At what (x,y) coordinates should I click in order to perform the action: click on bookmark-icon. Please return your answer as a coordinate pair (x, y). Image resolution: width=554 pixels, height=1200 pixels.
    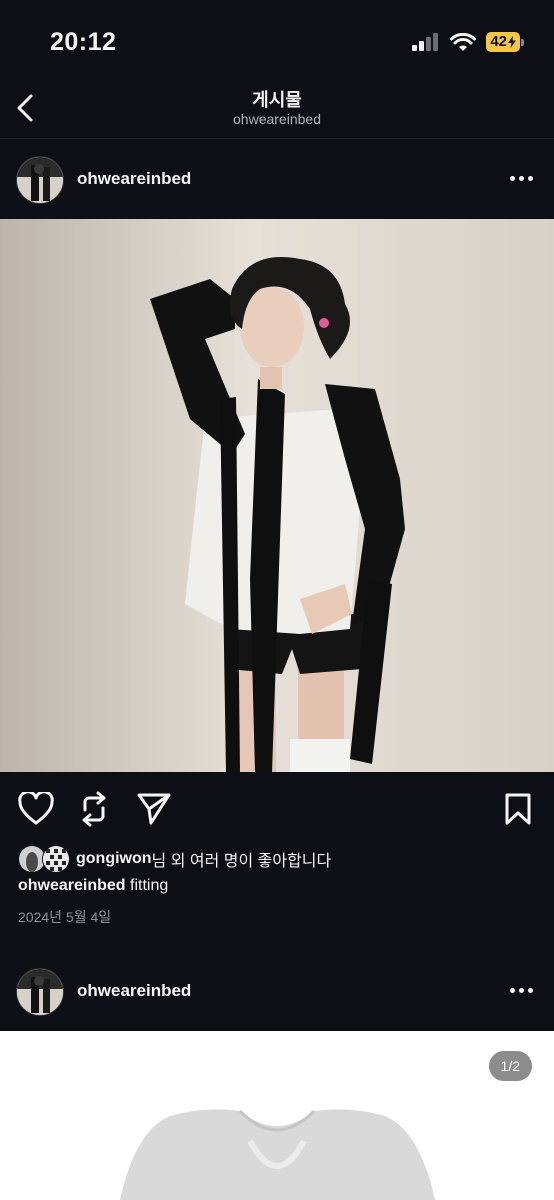
    Looking at the image, I should click on (518, 809).